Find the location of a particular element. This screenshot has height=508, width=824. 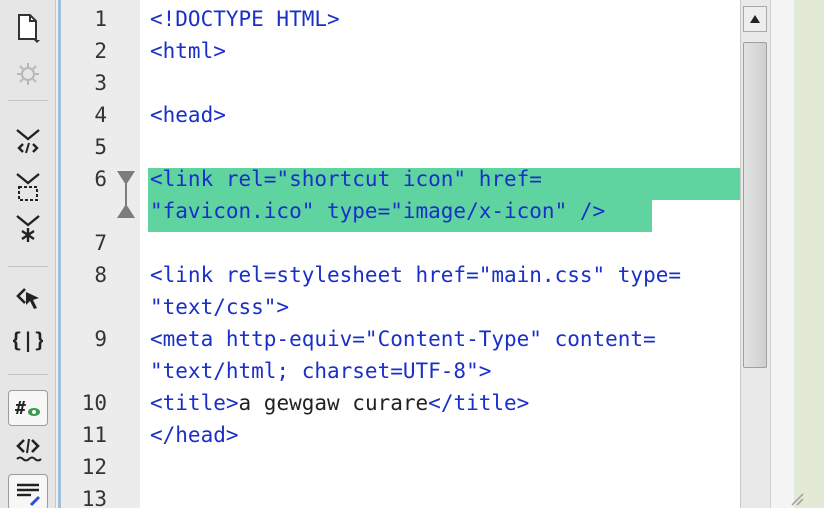

code-fold-end-marker is located at coordinates (126, 211).